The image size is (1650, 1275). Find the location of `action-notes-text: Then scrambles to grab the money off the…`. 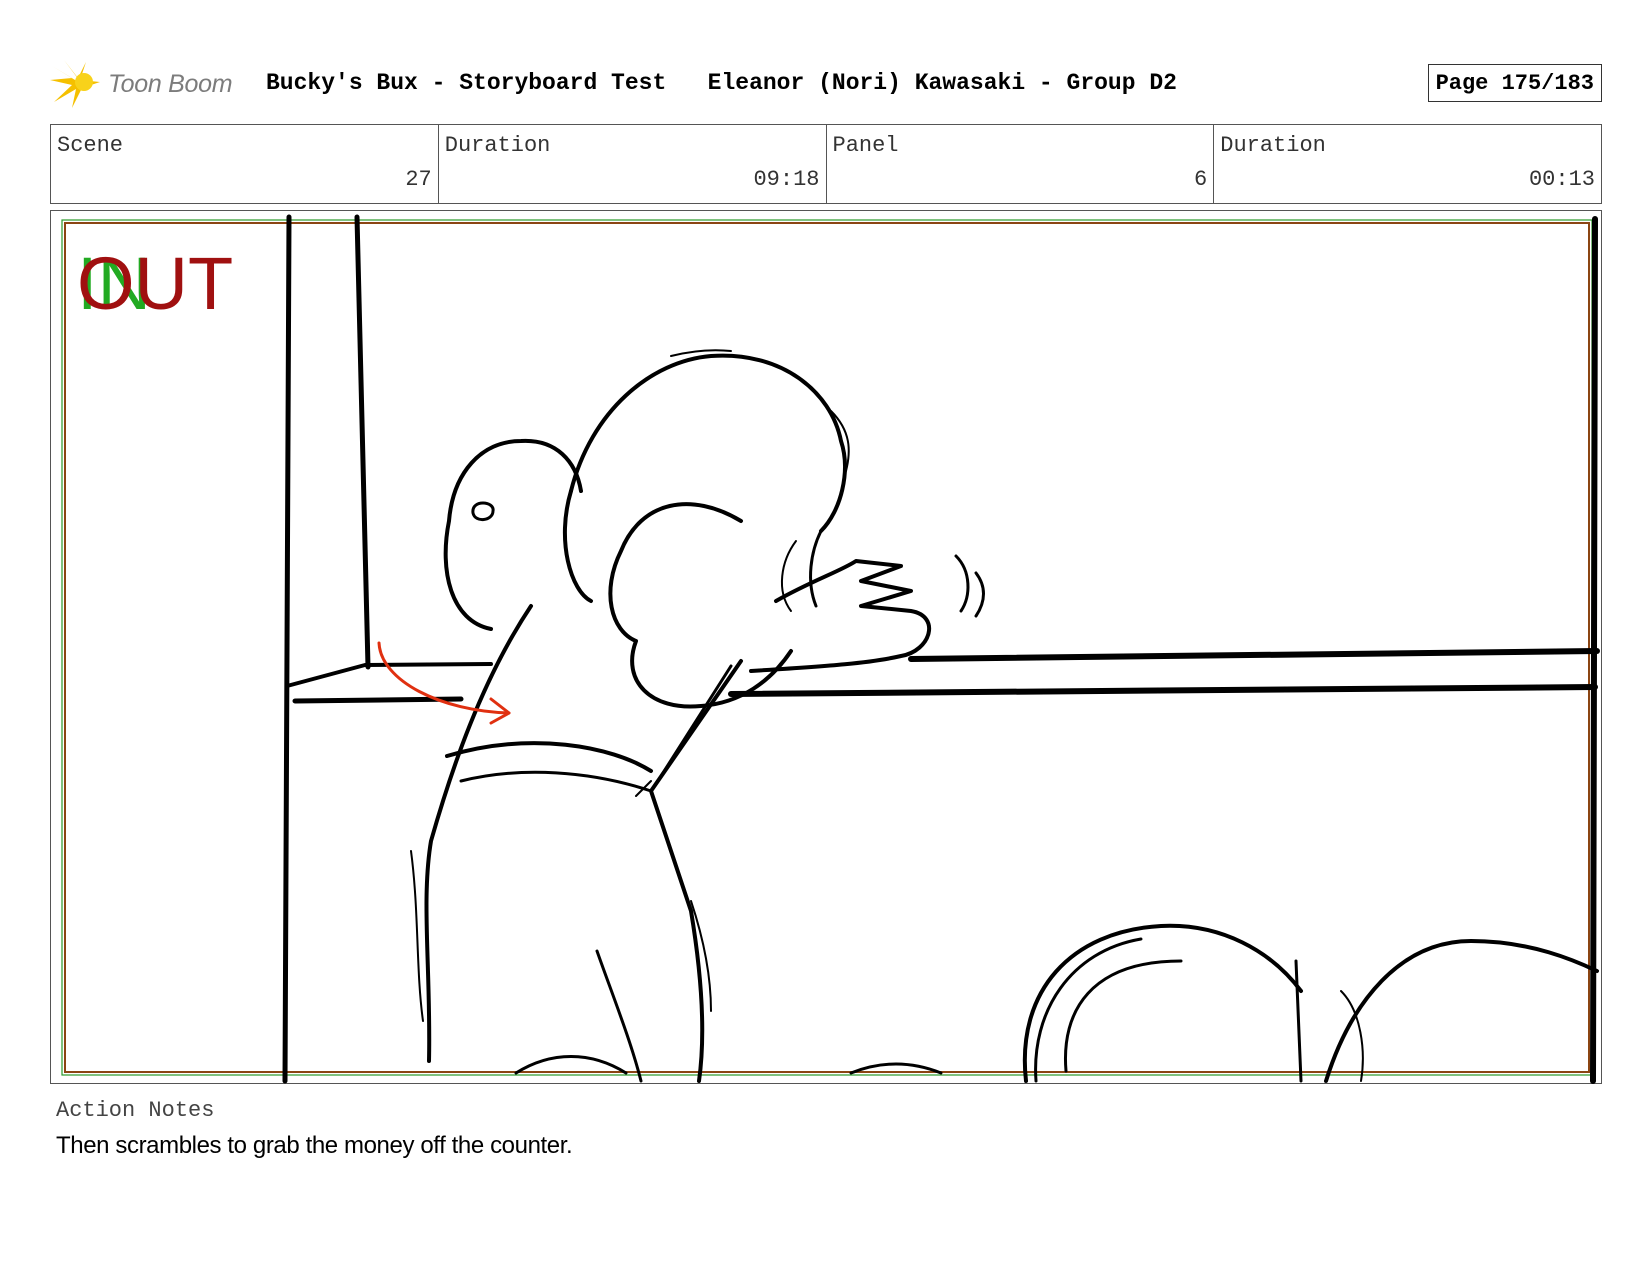

action-notes-text: Then scrambles to grab the money off the… is located at coordinates (314, 1145).